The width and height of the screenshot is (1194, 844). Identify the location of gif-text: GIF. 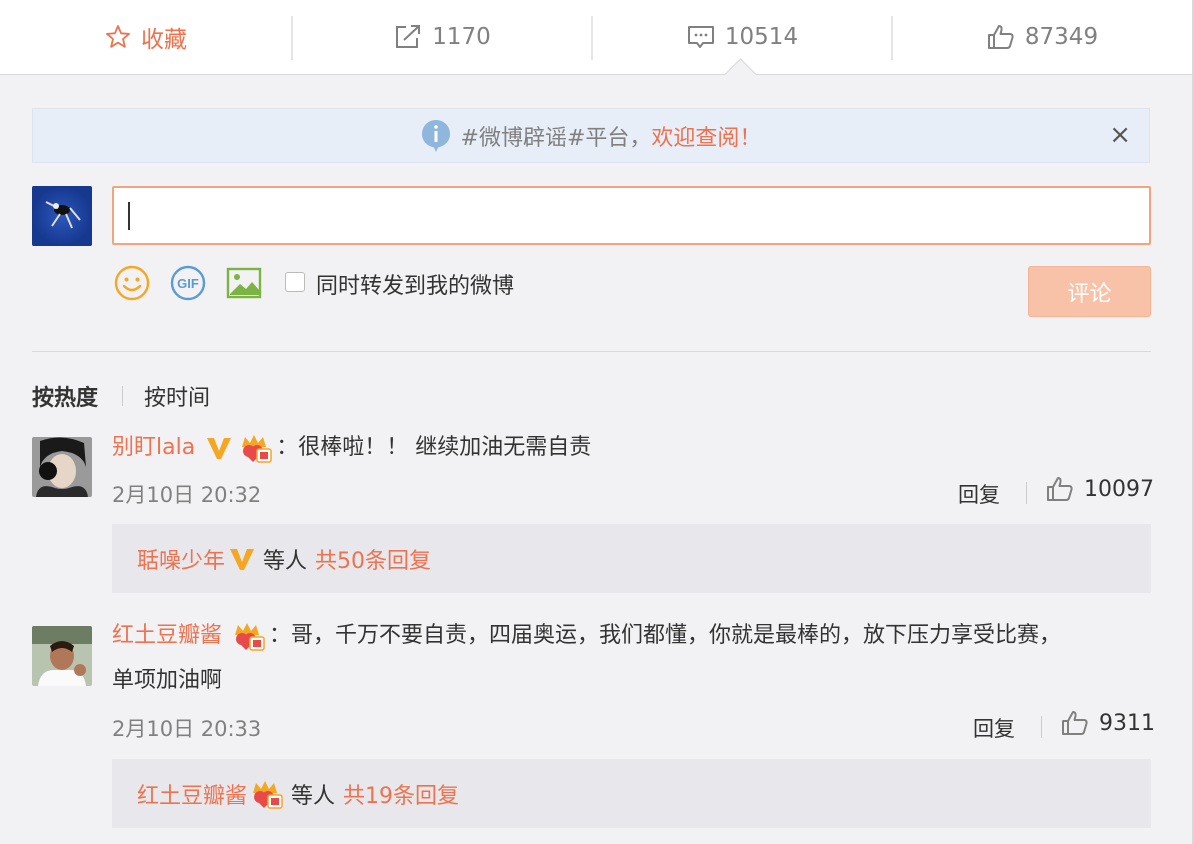
(188, 283).